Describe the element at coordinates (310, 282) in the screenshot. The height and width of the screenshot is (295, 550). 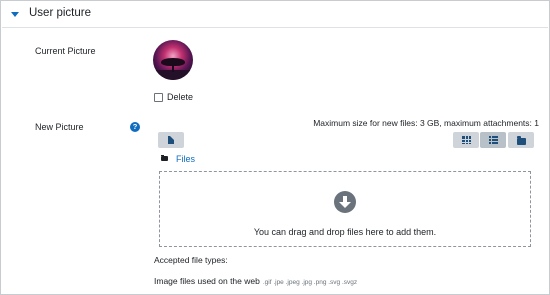
I see `accepted-types-extensions: .gif .jpe .jpeg .jpg .png .svg .svgz` at that location.